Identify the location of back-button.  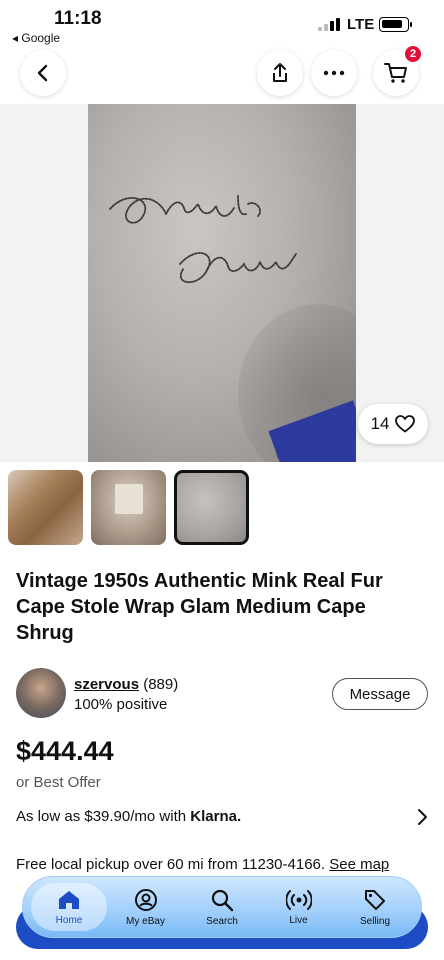
(43, 73).